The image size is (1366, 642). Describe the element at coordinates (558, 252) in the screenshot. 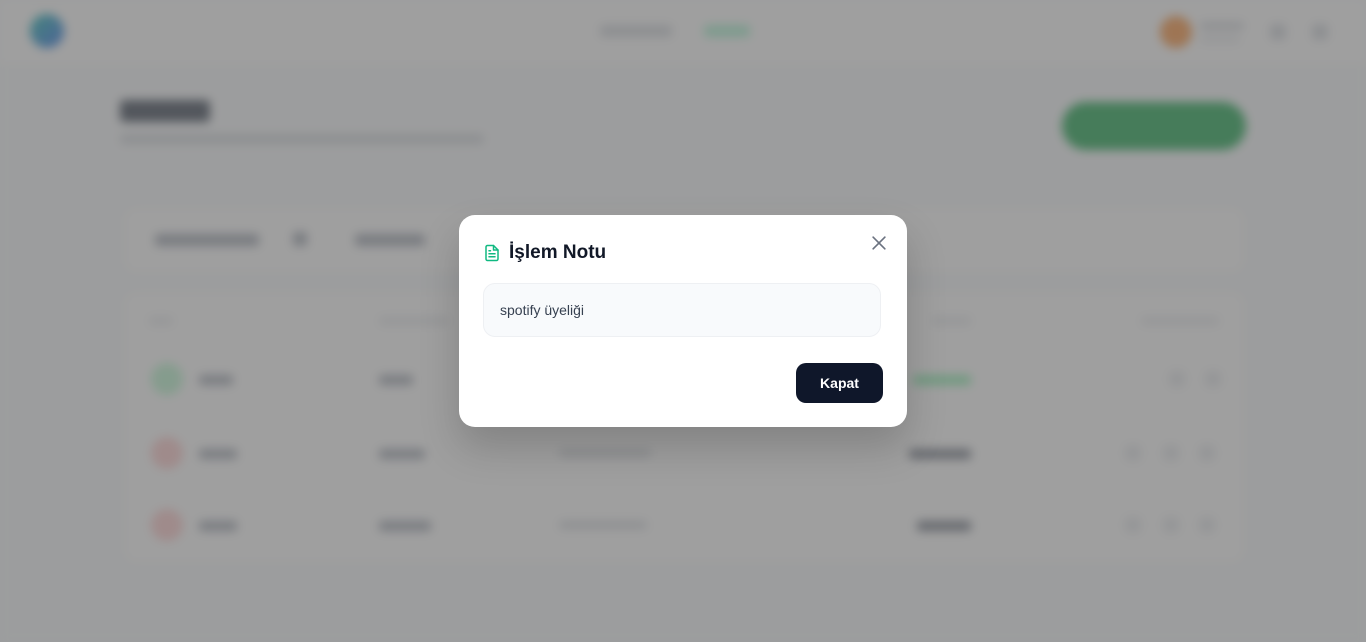

I see `modal-title: İşlem Notu` at that location.